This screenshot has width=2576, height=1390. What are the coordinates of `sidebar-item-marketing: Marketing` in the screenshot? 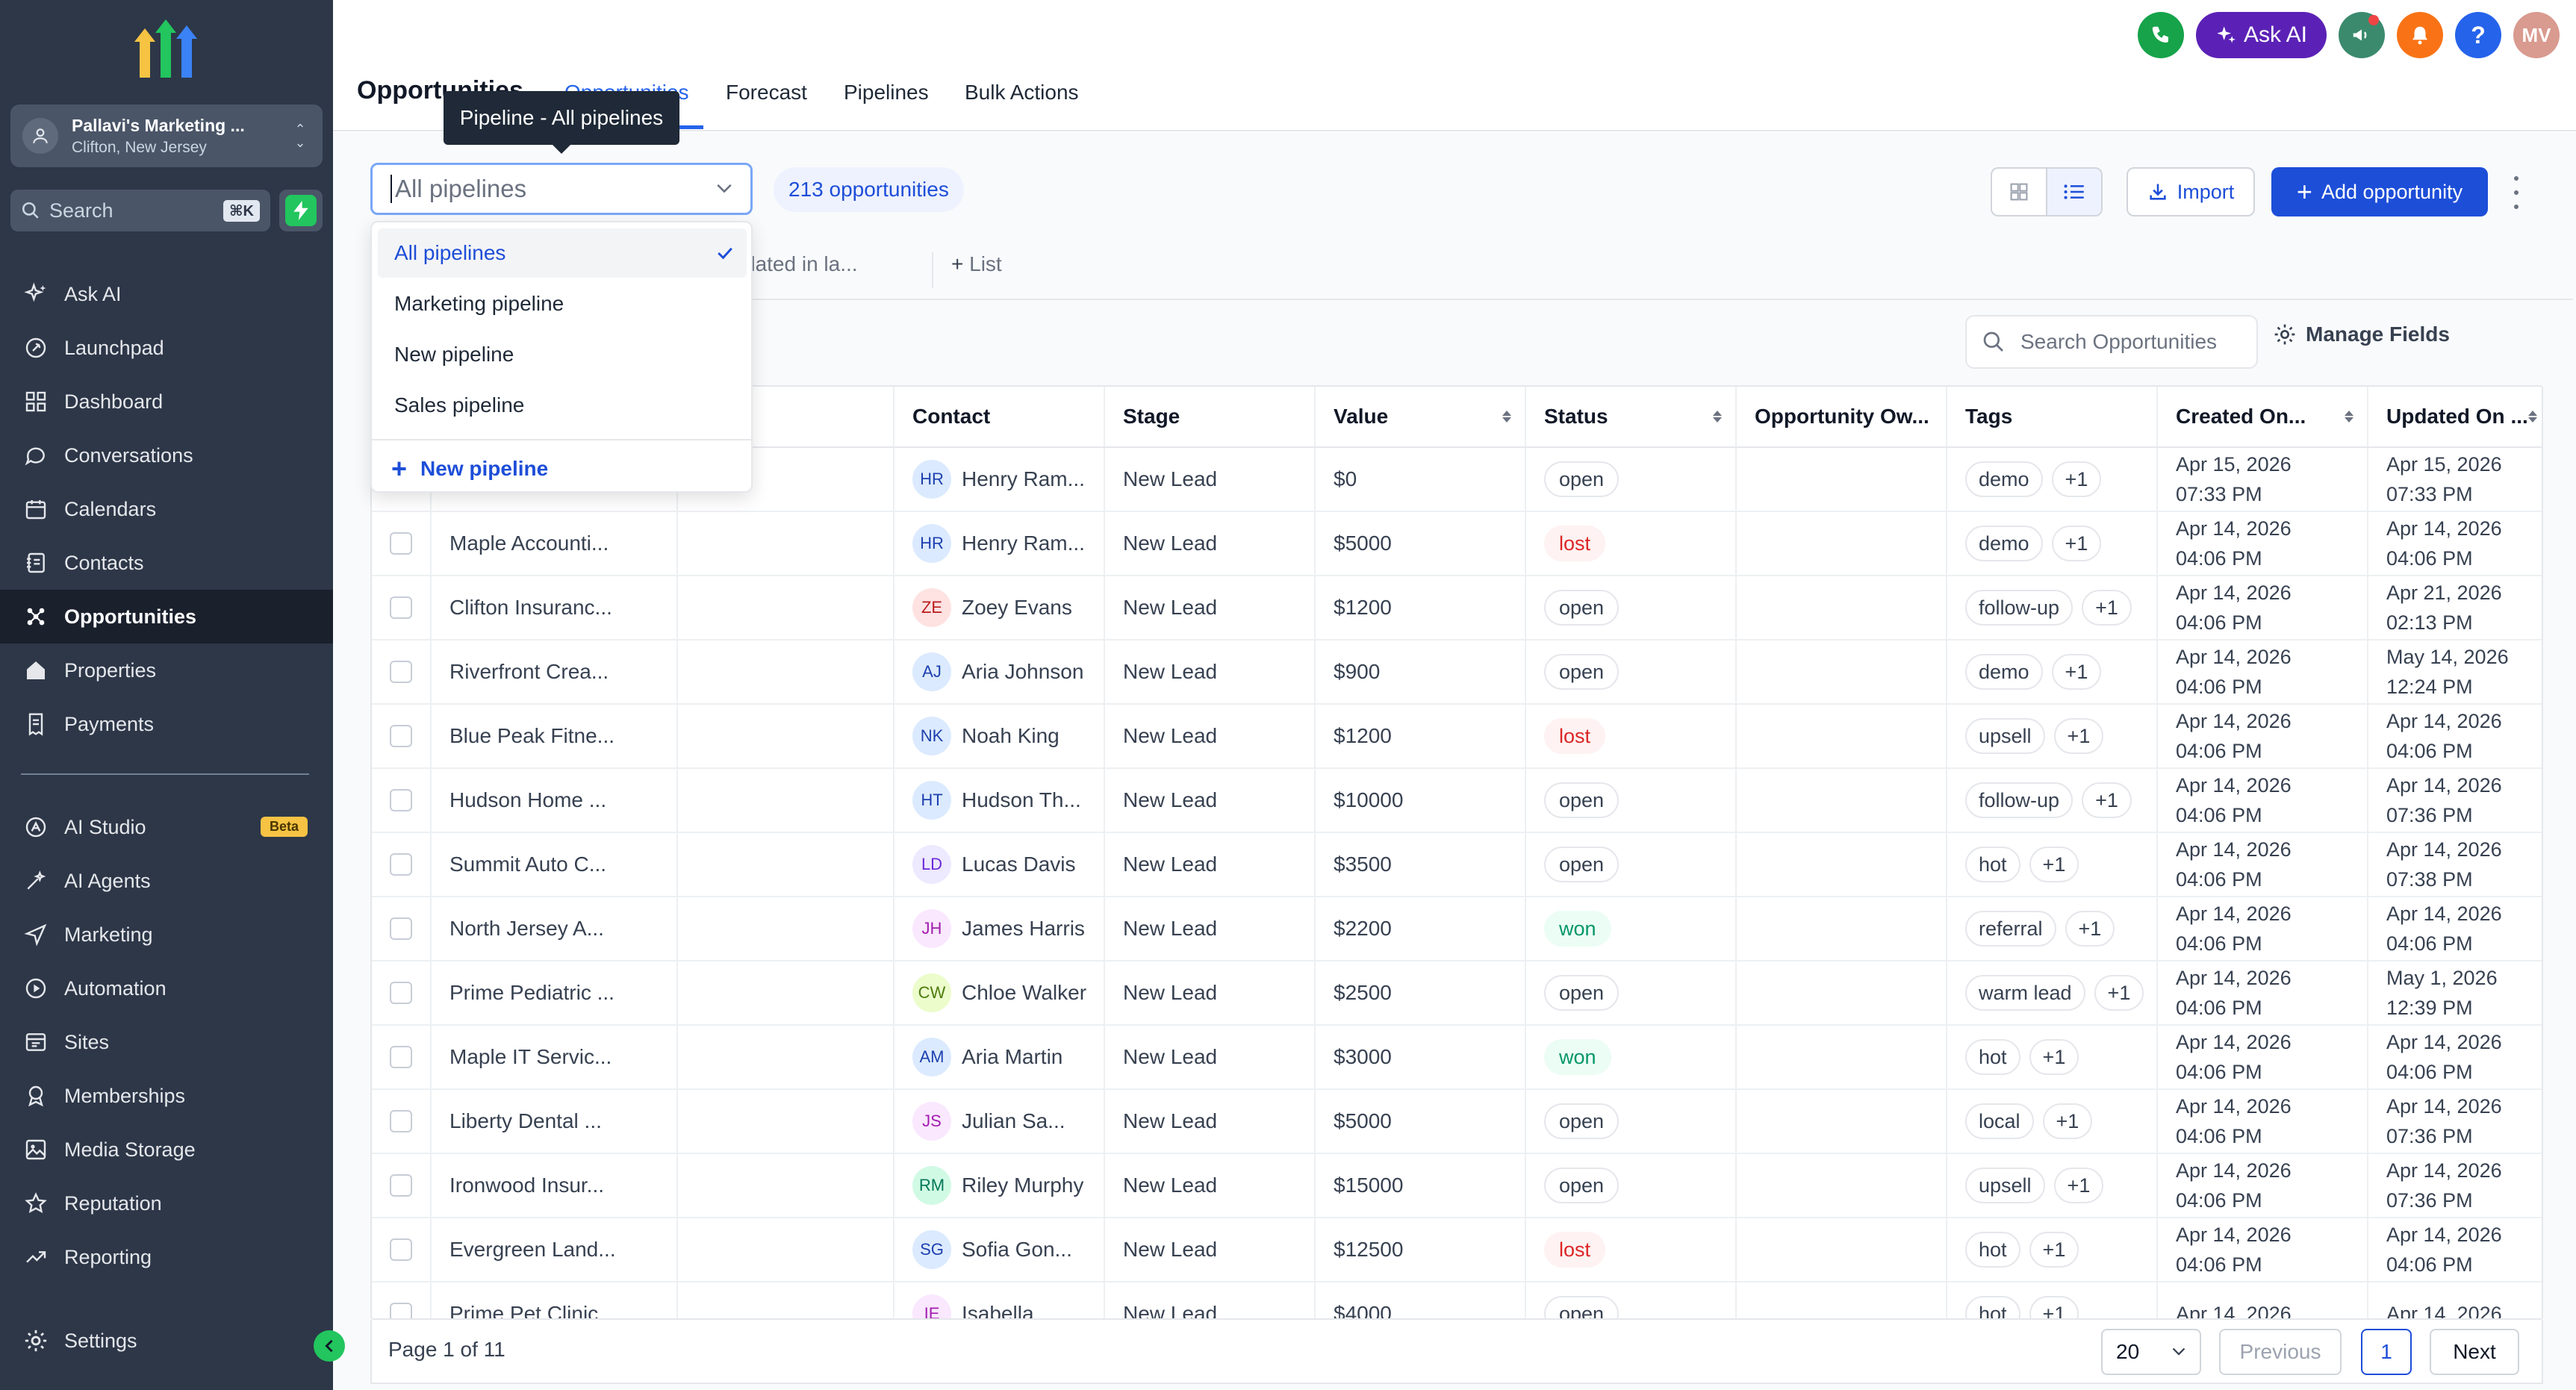 It's located at (166, 935).